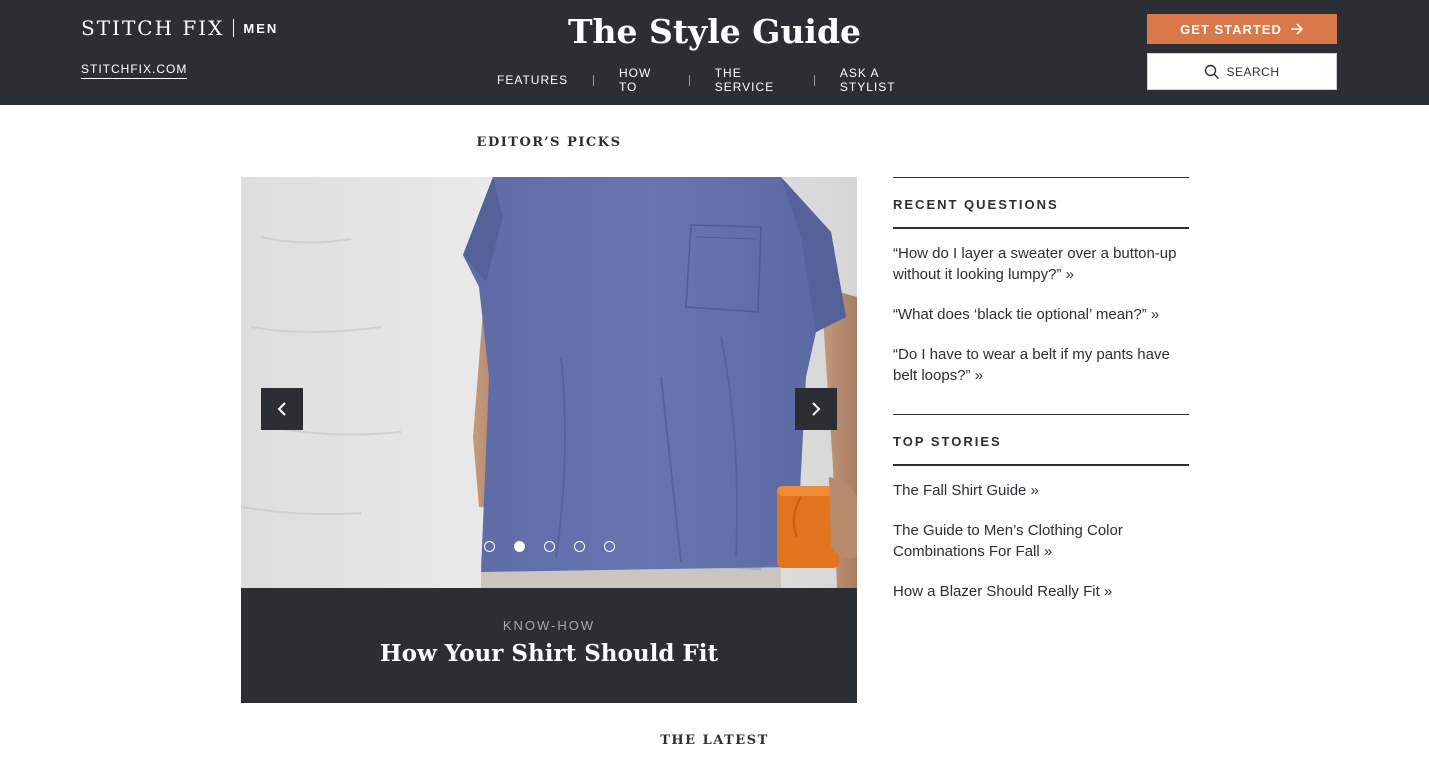  What do you see at coordinates (641, 80) in the screenshot?
I see `nav-how-to: HOW TO` at bounding box center [641, 80].